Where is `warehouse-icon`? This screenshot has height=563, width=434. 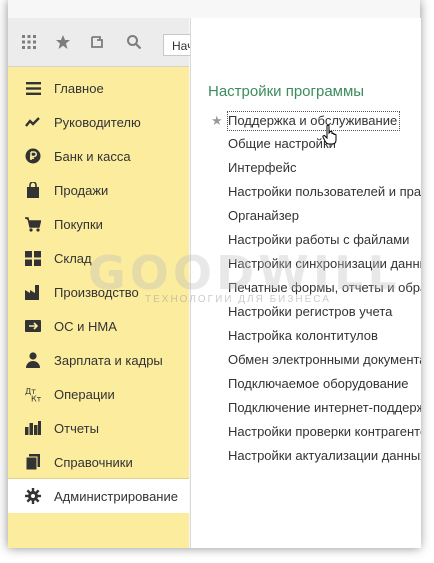
warehouse-icon is located at coordinates (33, 258).